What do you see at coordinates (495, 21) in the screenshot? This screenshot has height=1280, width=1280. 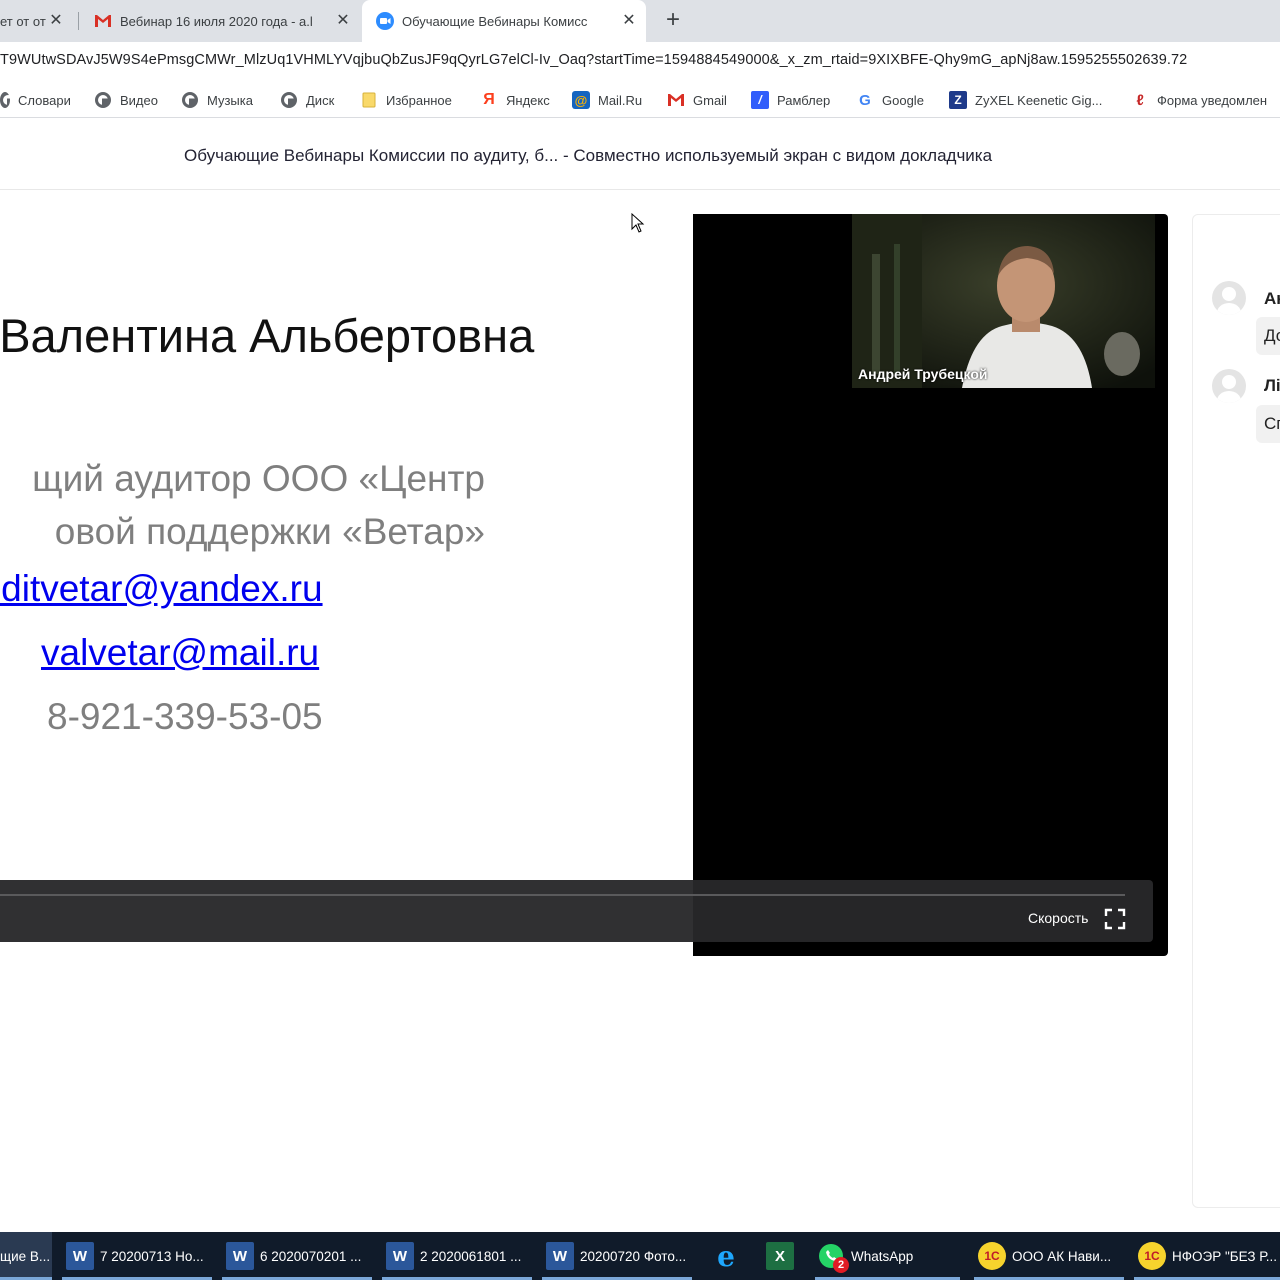 I see `tab-title: Обучающие Вебинары Комисс` at bounding box center [495, 21].